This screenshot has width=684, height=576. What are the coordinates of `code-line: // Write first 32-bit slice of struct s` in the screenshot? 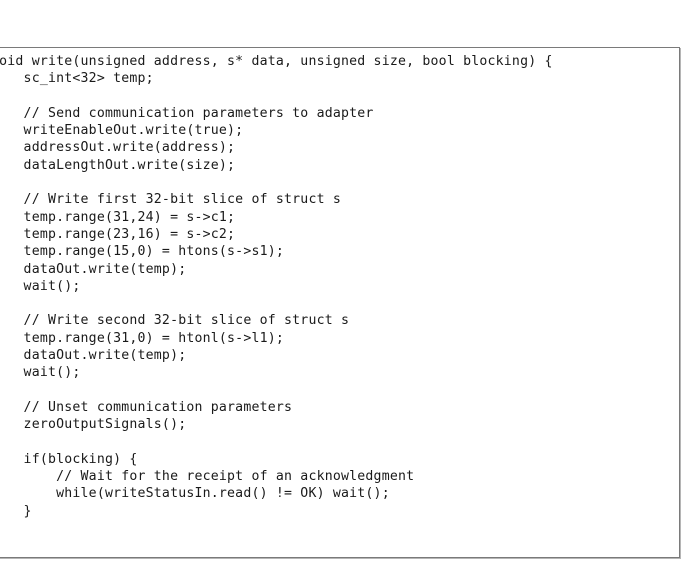 It's located at (171, 200).